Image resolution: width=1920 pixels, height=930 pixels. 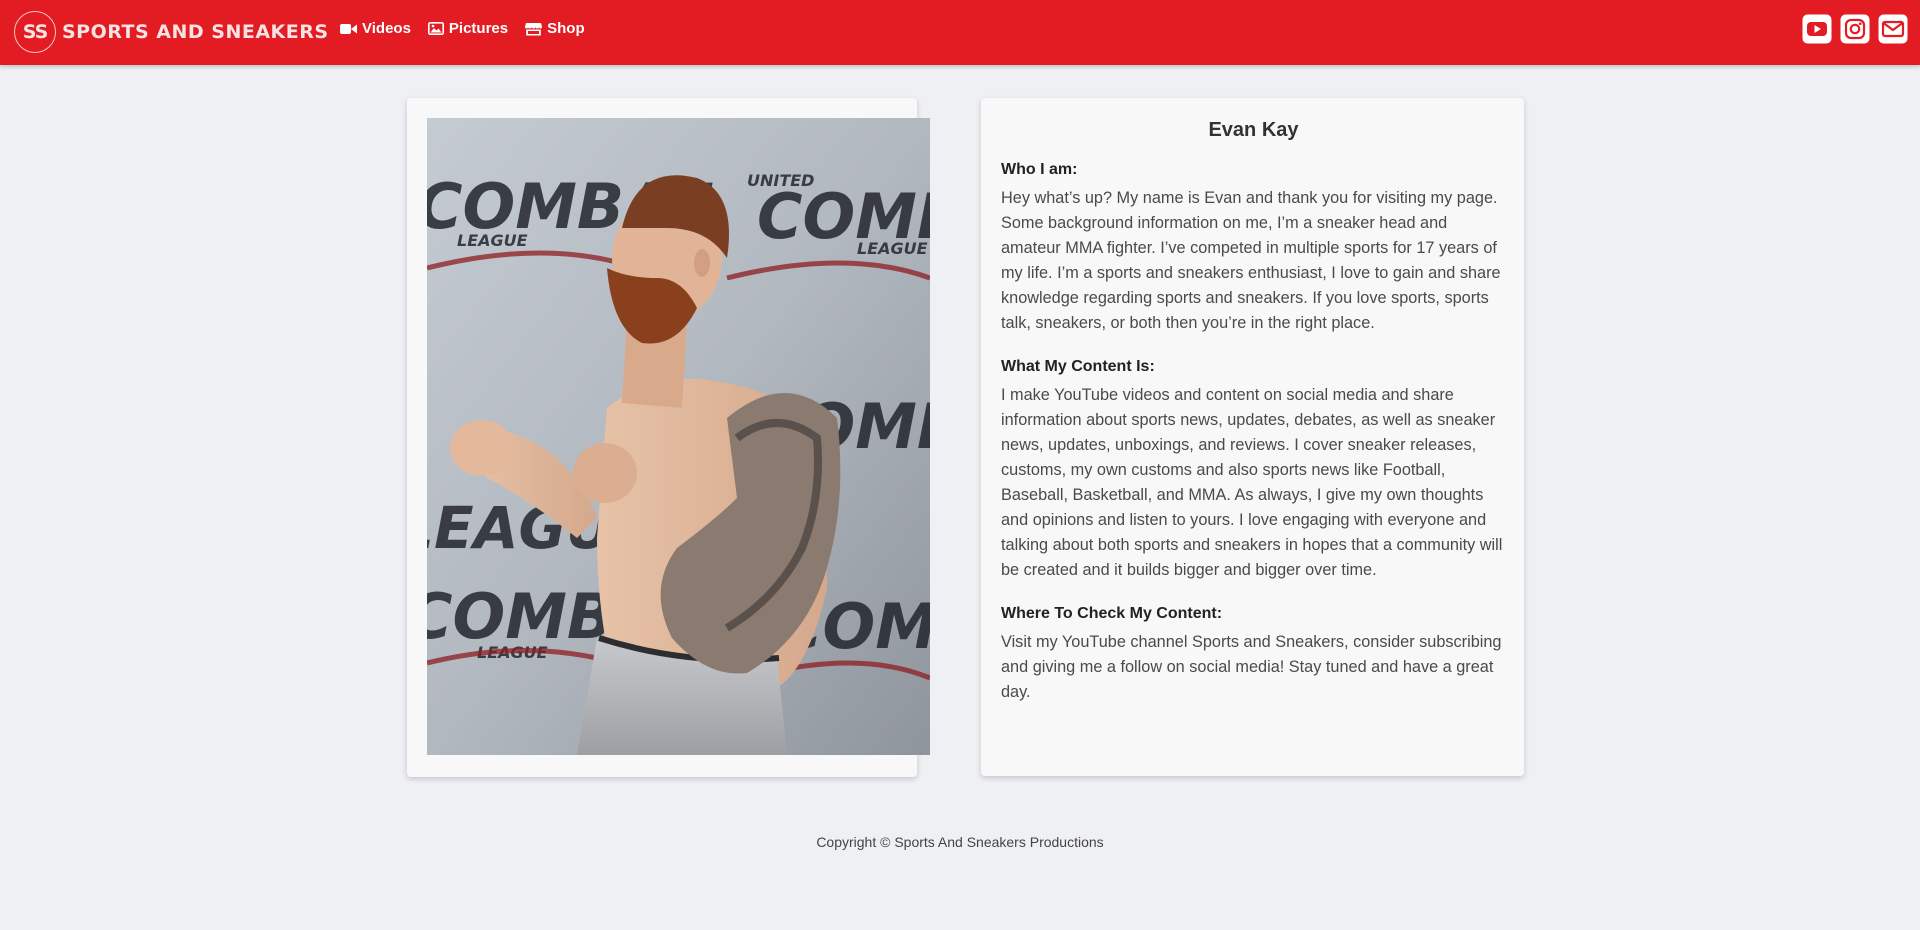 I want to click on brand-name: SPORTS AND SNEAKERS, so click(x=195, y=32).